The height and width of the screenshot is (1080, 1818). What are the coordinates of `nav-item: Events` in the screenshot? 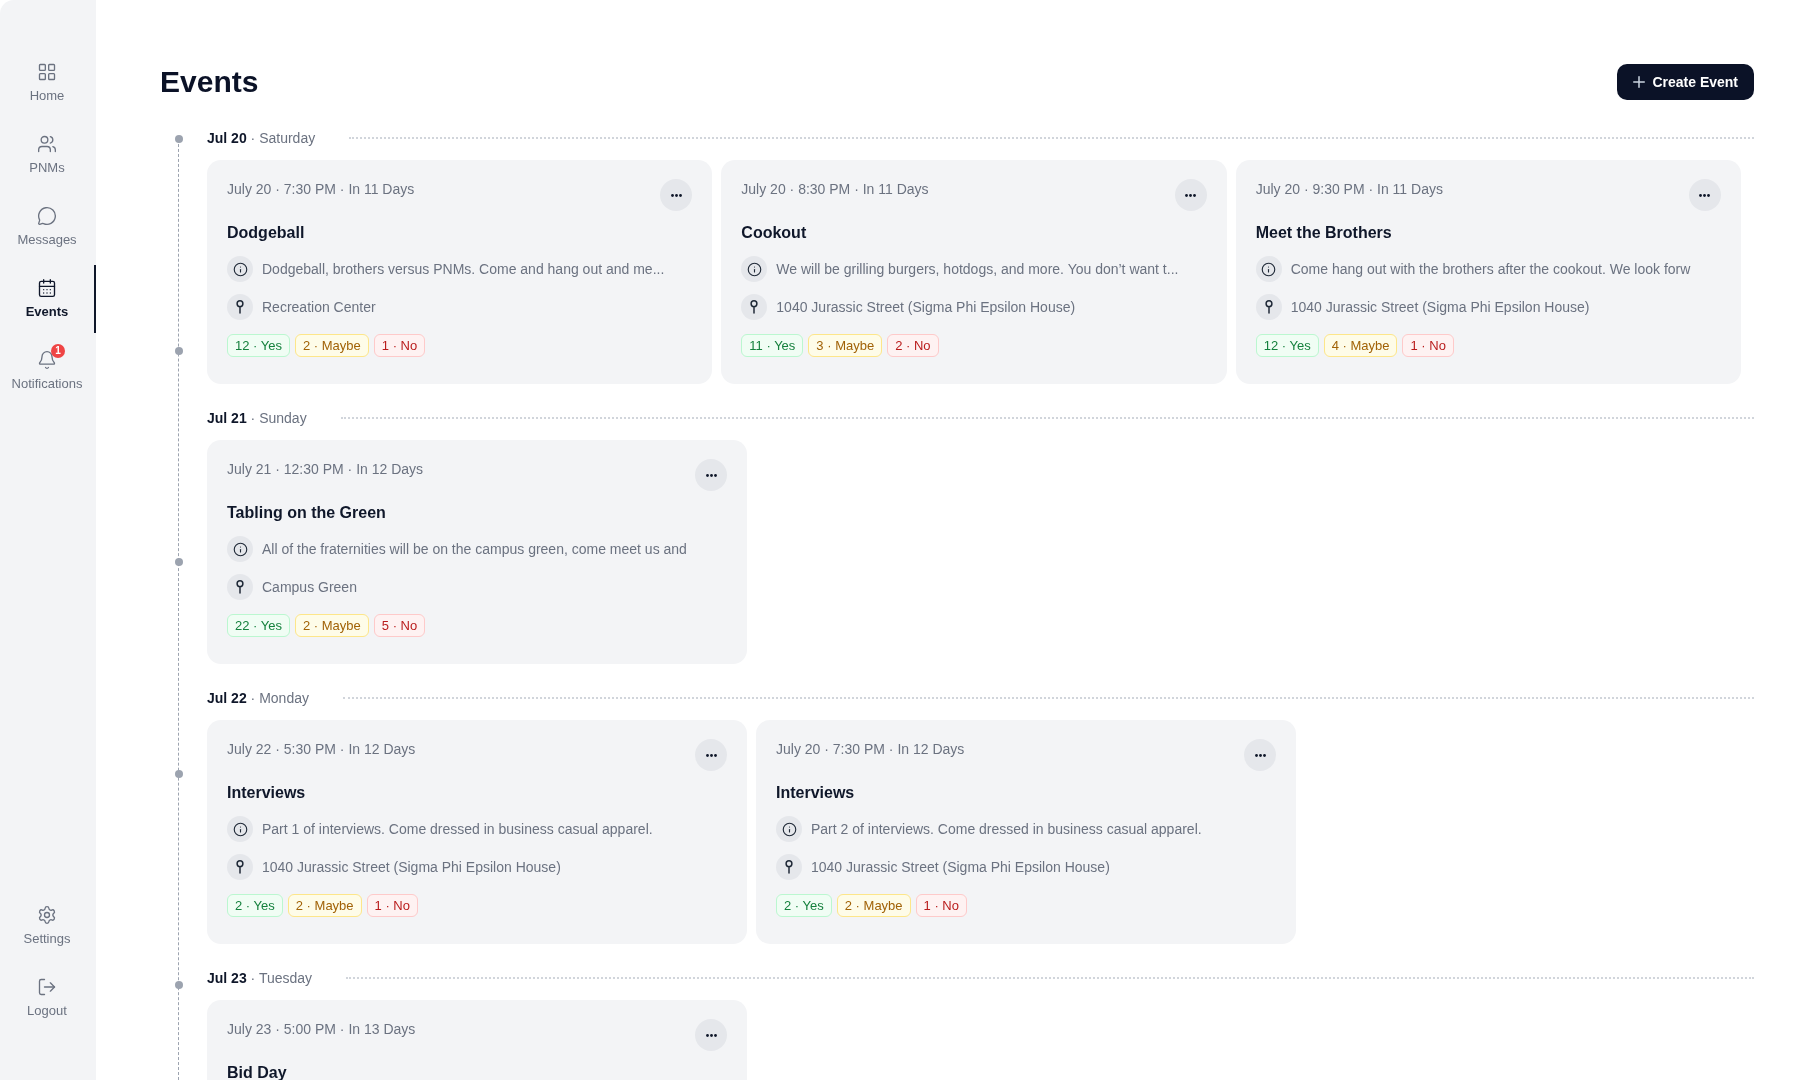 It's located at (48, 299).